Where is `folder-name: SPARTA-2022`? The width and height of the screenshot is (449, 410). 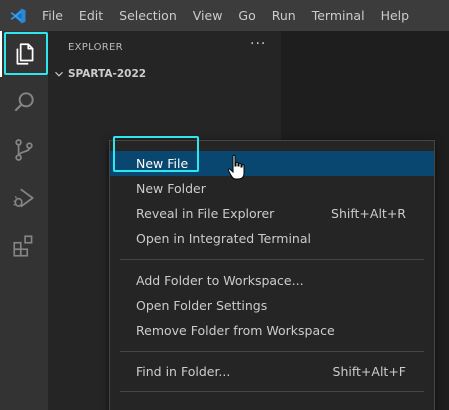 folder-name: SPARTA-2022 is located at coordinates (107, 74).